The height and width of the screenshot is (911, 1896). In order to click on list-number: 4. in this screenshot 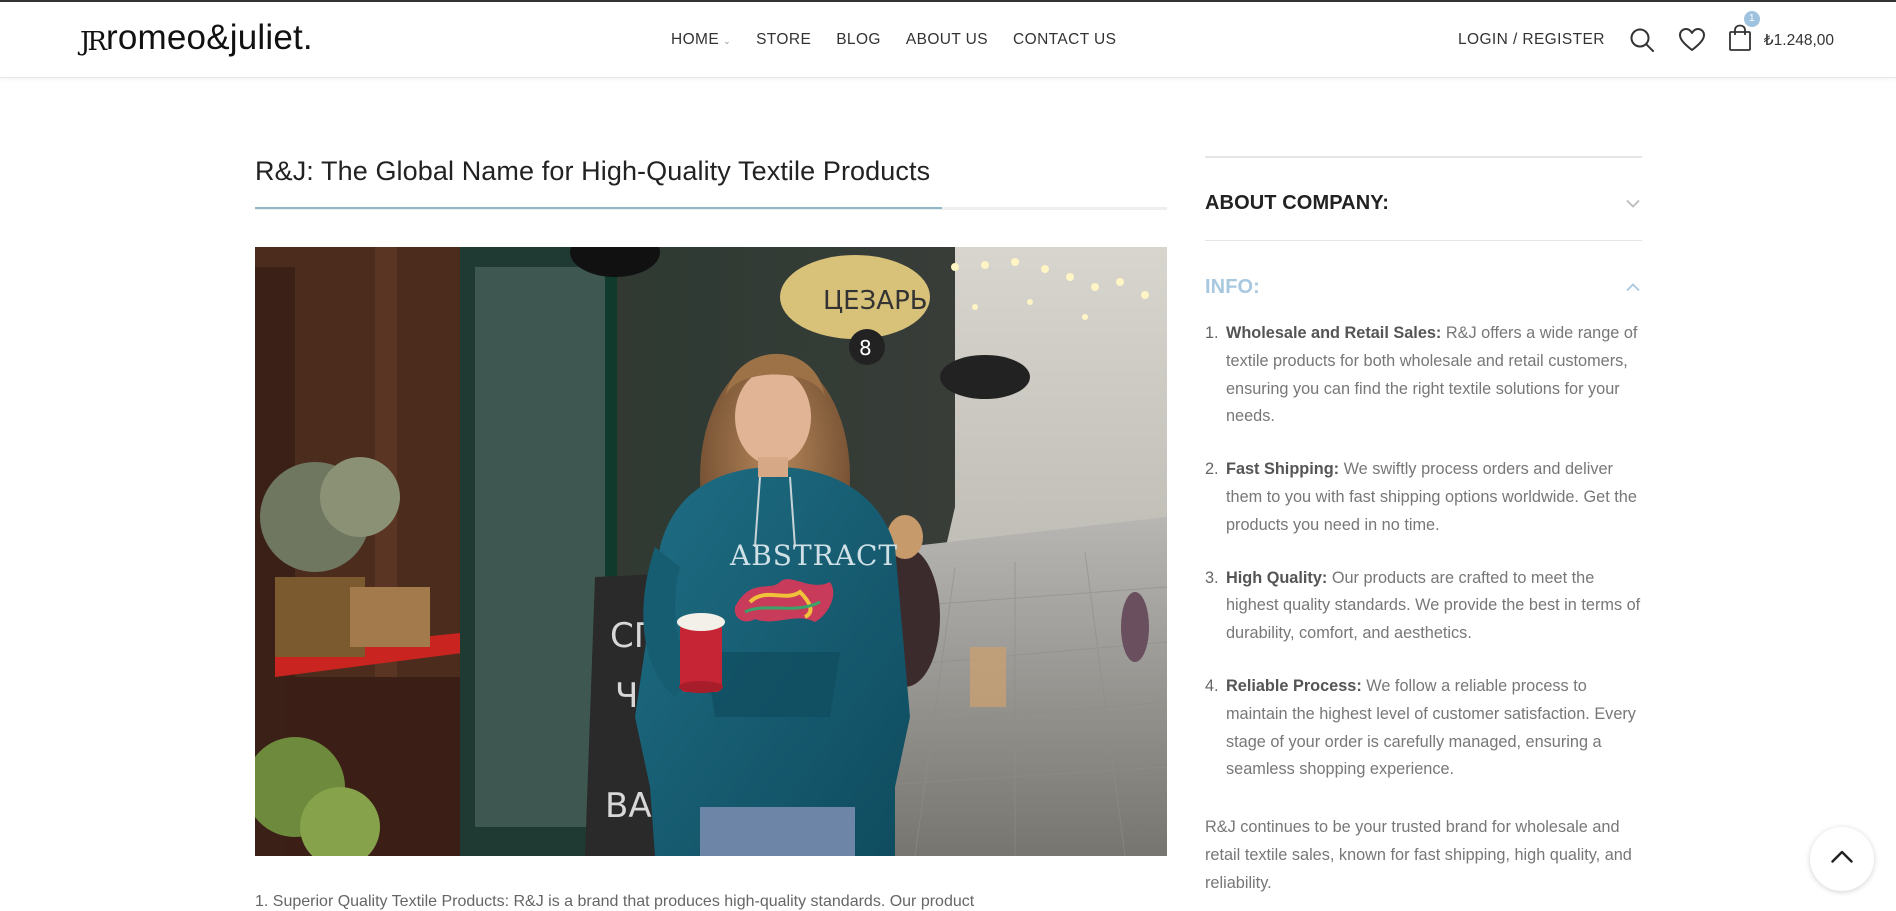, I will do `click(1212, 685)`.